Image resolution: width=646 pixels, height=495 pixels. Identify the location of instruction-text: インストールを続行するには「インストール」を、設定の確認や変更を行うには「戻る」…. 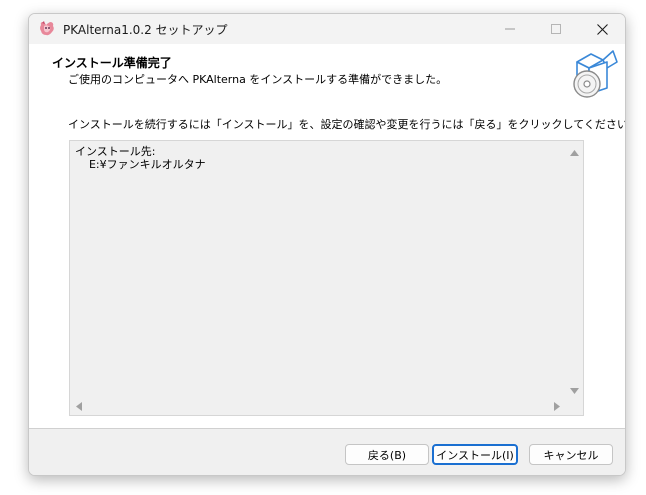
(347, 124).